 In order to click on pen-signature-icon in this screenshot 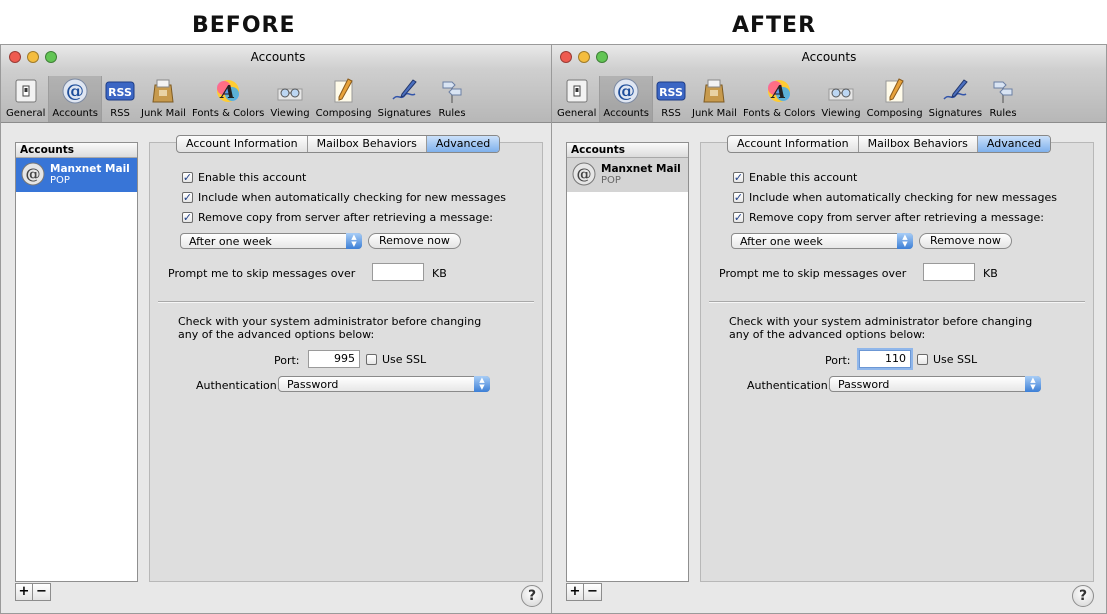, I will do `click(404, 91)`.